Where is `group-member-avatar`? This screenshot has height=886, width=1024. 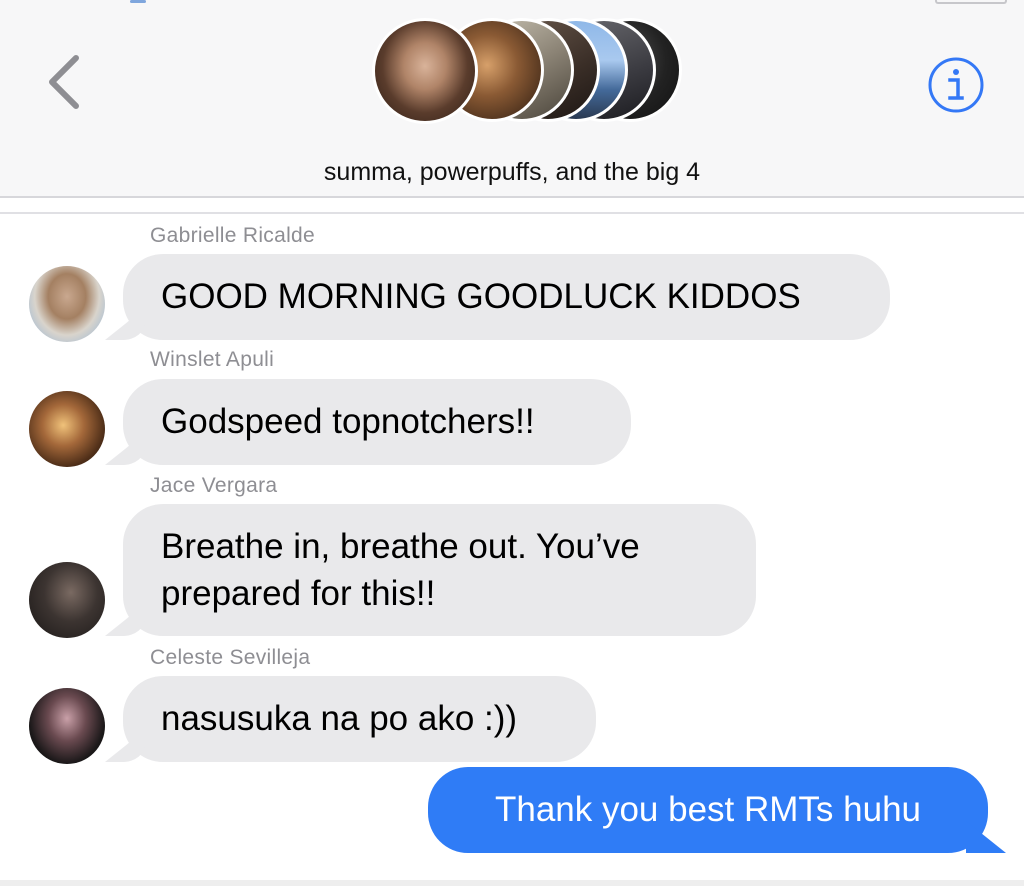 group-member-avatar is located at coordinates (425, 71).